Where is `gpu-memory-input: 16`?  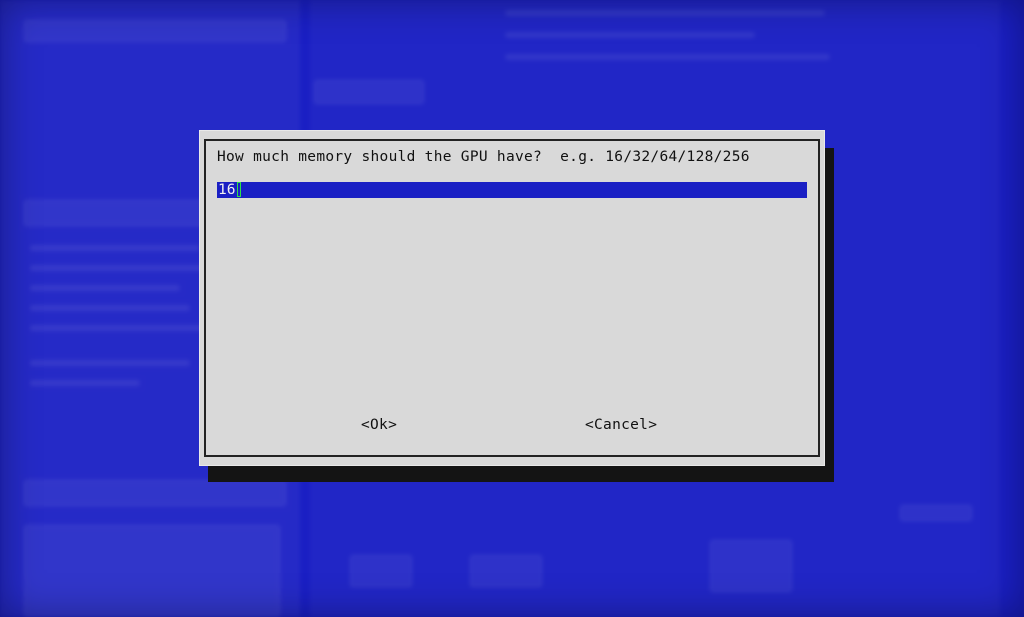
gpu-memory-input: 16 is located at coordinates (512, 190).